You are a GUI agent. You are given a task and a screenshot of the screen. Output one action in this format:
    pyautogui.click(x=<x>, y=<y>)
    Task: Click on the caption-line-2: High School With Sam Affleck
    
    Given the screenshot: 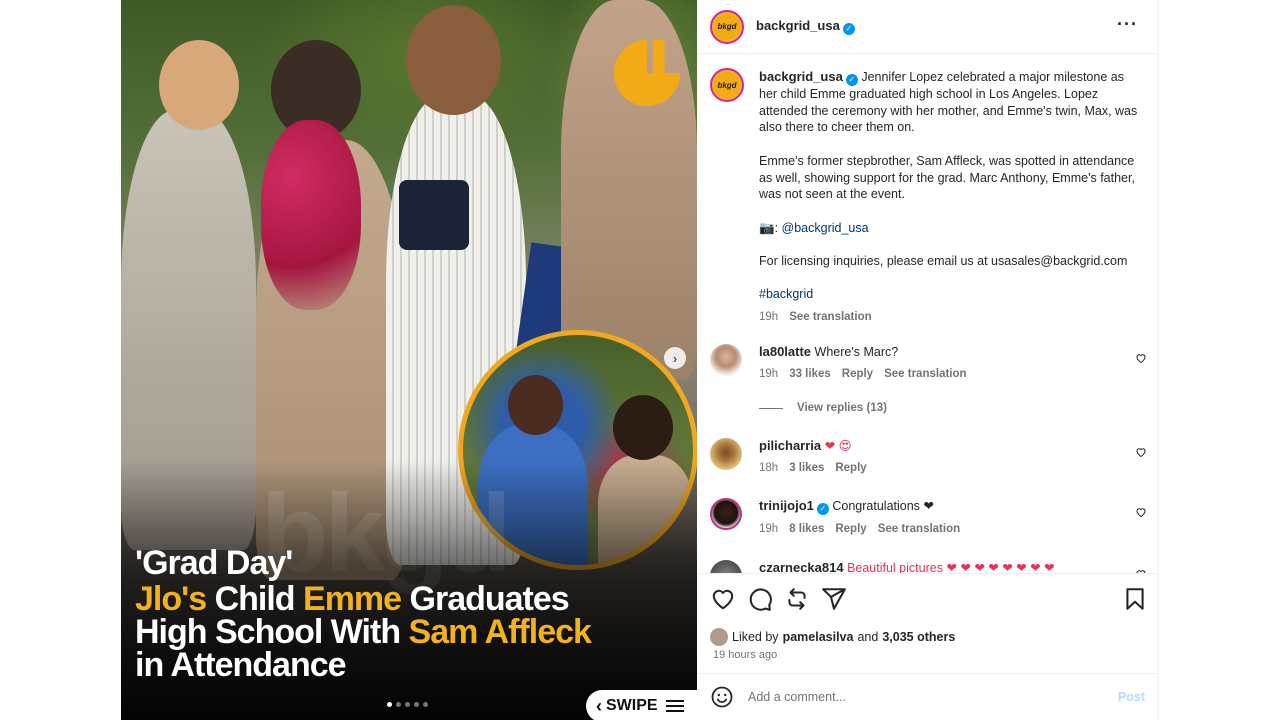 What is the action you would take?
    pyautogui.click(x=415, y=632)
    